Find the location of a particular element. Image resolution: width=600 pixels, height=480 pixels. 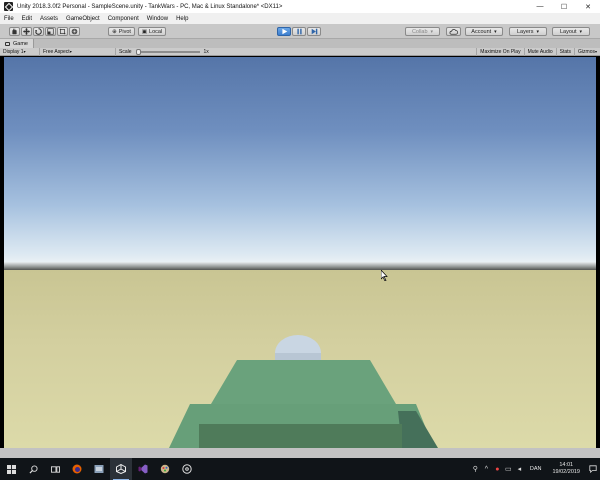

scale-tool-button is located at coordinates (50, 31).